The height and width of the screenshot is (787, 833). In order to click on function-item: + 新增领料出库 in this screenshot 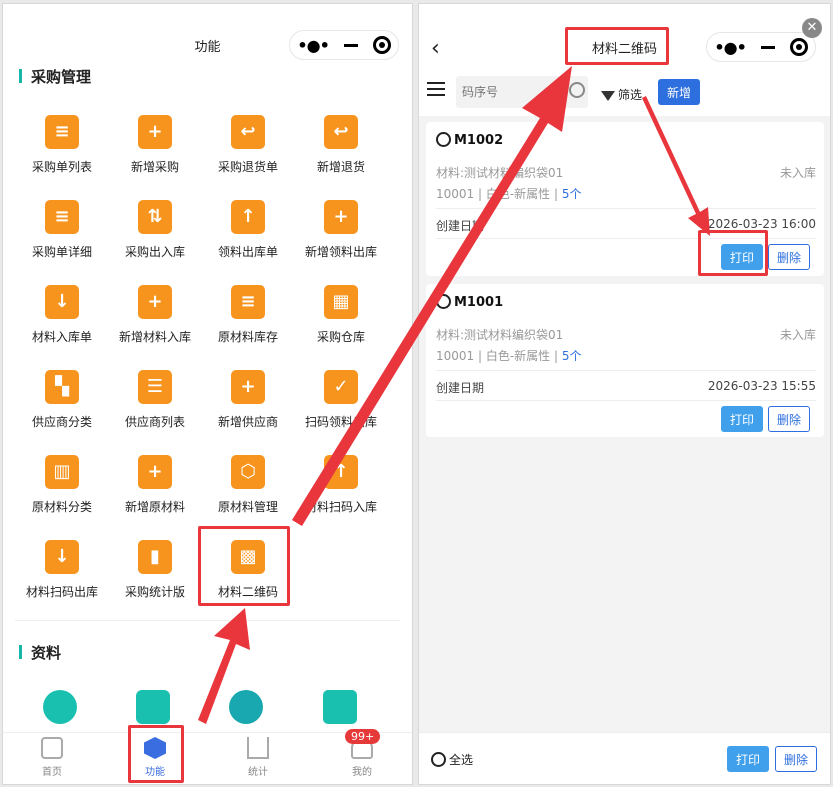, I will do `click(341, 240)`.